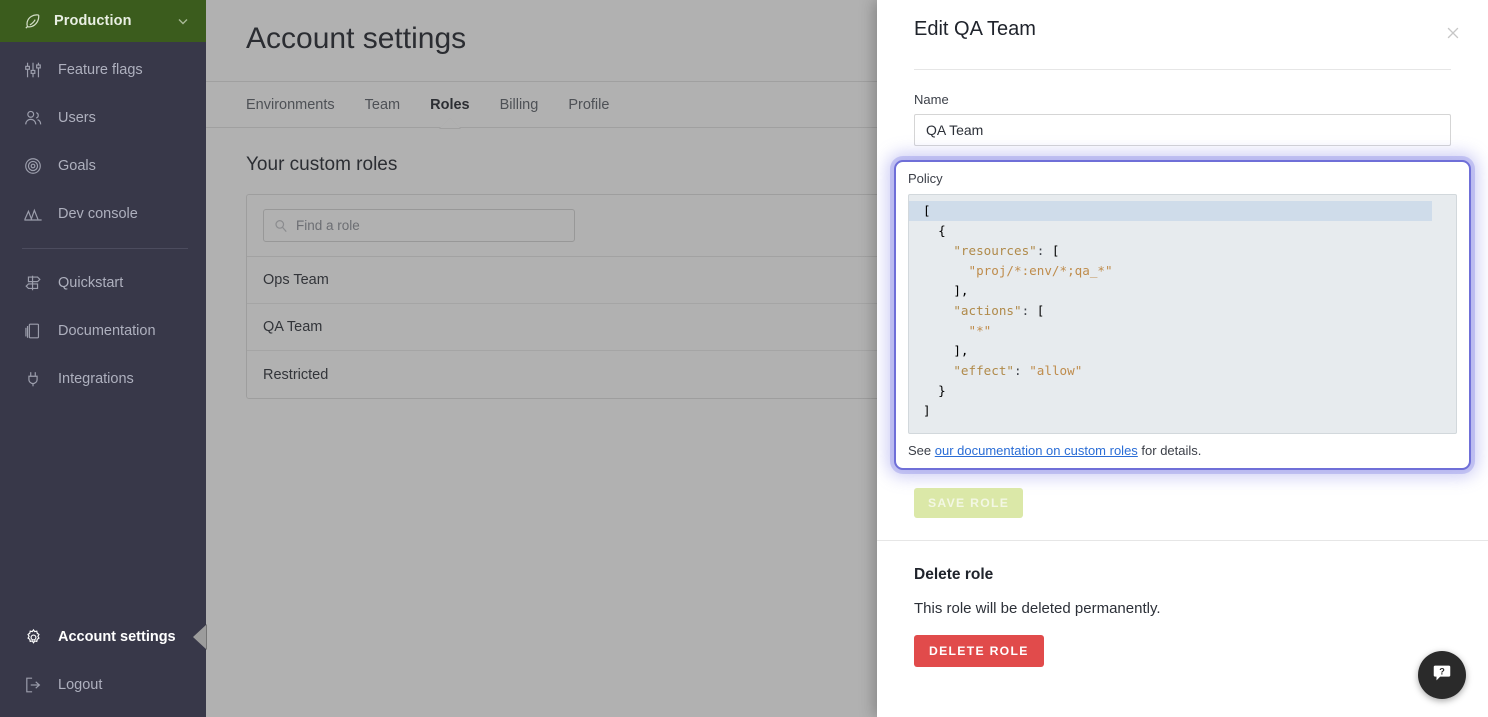 The width and height of the screenshot is (1488, 717). What do you see at coordinates (33, 331) in the screenshot?
I see `book-icon` at bounding box center [33, 331].